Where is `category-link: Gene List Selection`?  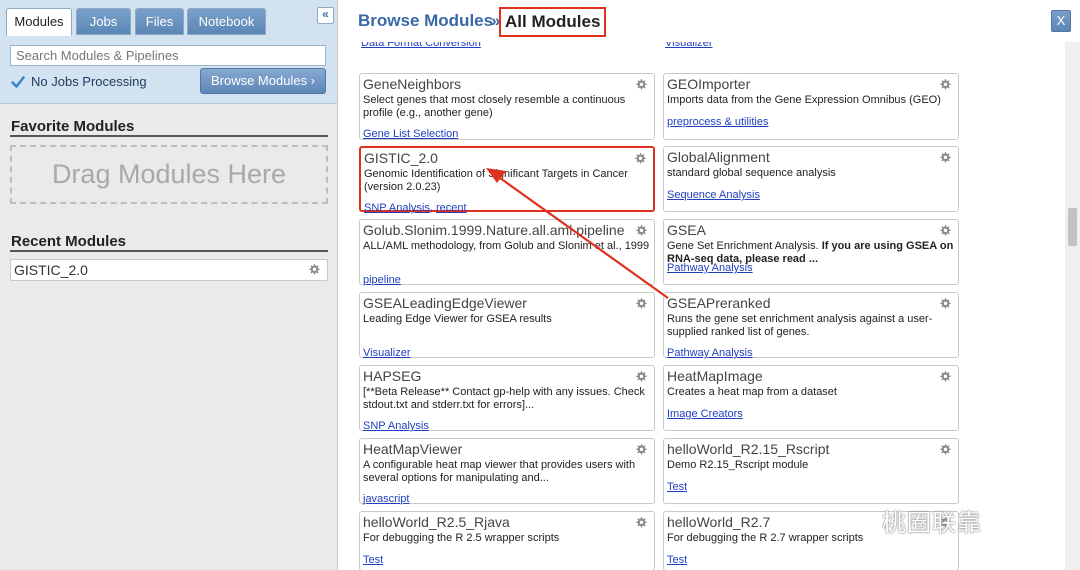 category-link: Gene List Selection is located at coordinates (410, 134).